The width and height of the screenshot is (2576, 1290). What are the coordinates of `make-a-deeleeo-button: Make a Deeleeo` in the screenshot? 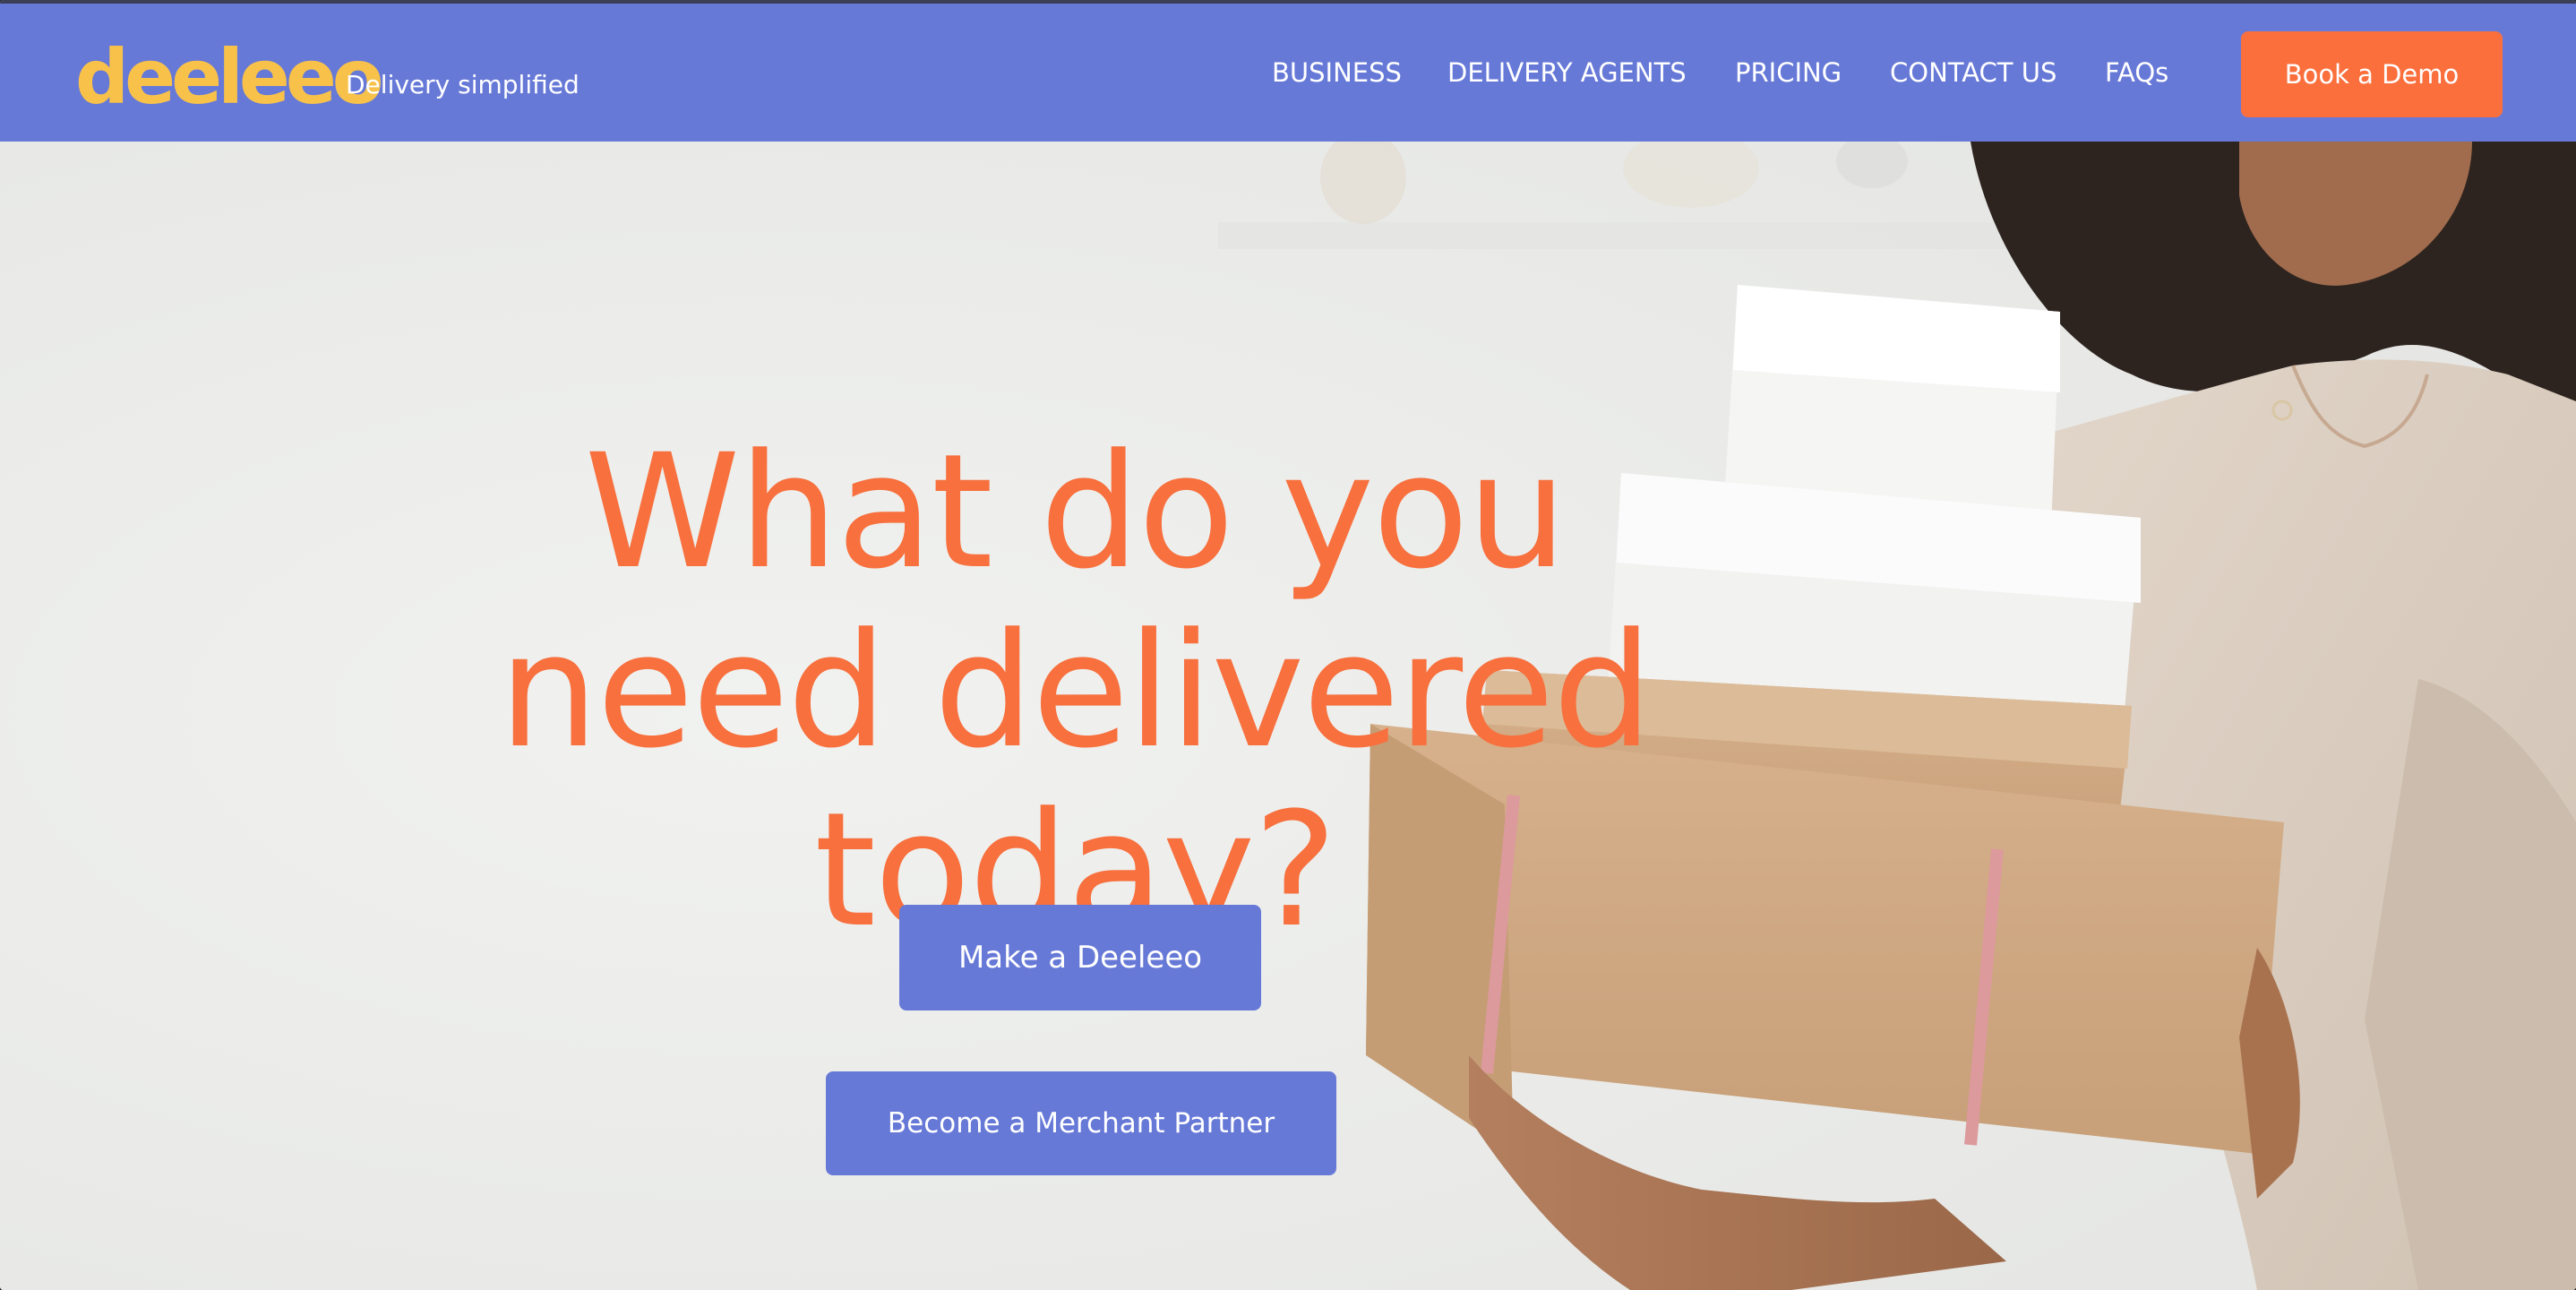 It's located at (1080, 958).